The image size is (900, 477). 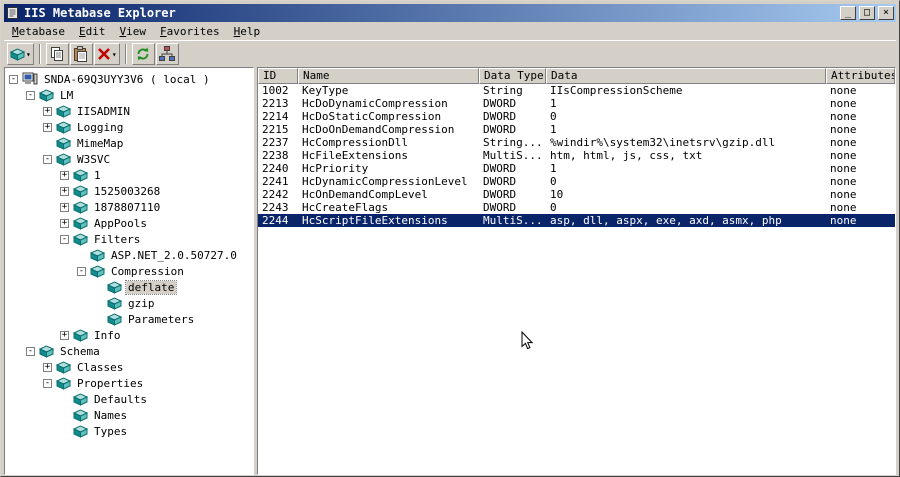 What do you see at coordinates (886, 13) in the screenshot?
I see `close-button: ×` at bounding box center [886, 13].